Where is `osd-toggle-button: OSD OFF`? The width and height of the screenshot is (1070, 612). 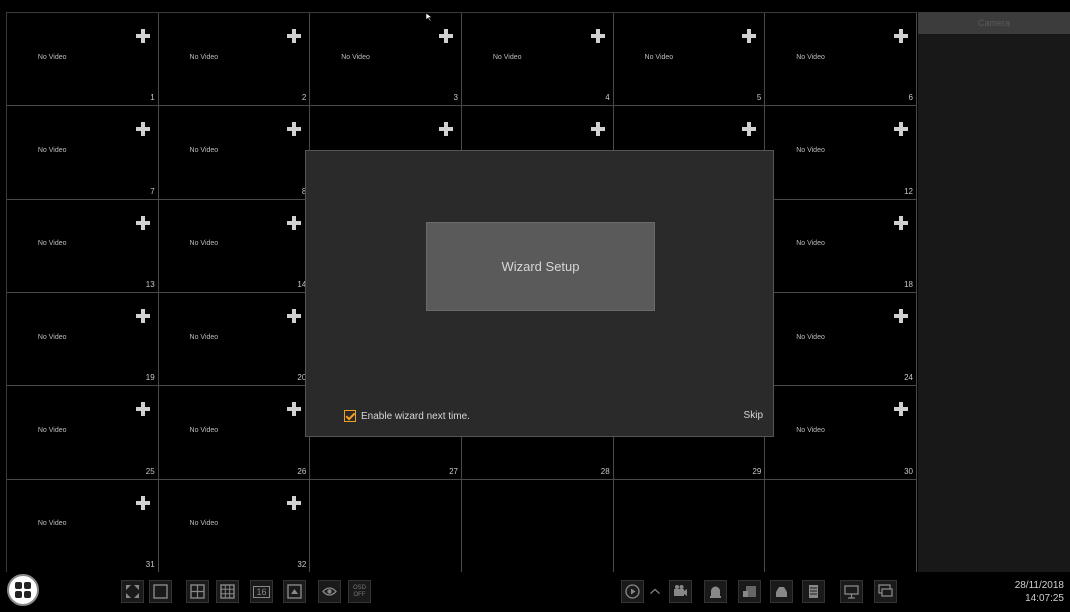
osd-toggle-button: OSD OFF is located at coordinates (359, 591).